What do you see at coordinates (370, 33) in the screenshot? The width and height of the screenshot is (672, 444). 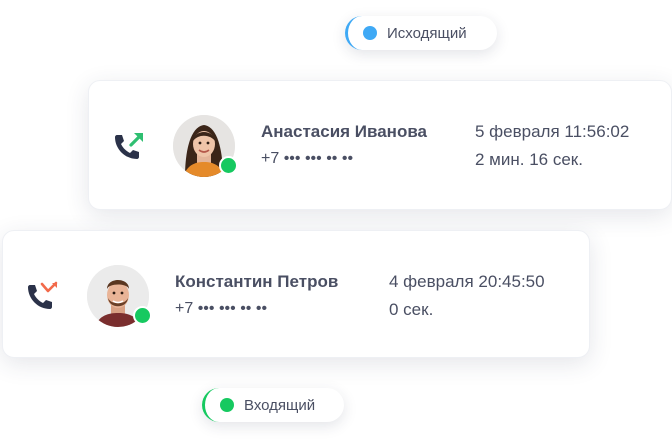 I see `outgoing-dot` at bounding box center [370, 33].